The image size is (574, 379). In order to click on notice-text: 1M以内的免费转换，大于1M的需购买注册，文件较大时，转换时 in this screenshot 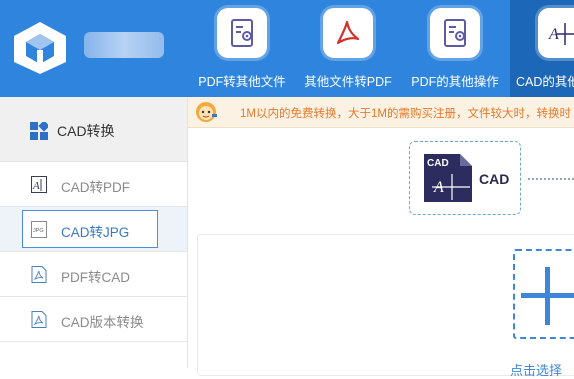, I will do `click(405, 114)`.